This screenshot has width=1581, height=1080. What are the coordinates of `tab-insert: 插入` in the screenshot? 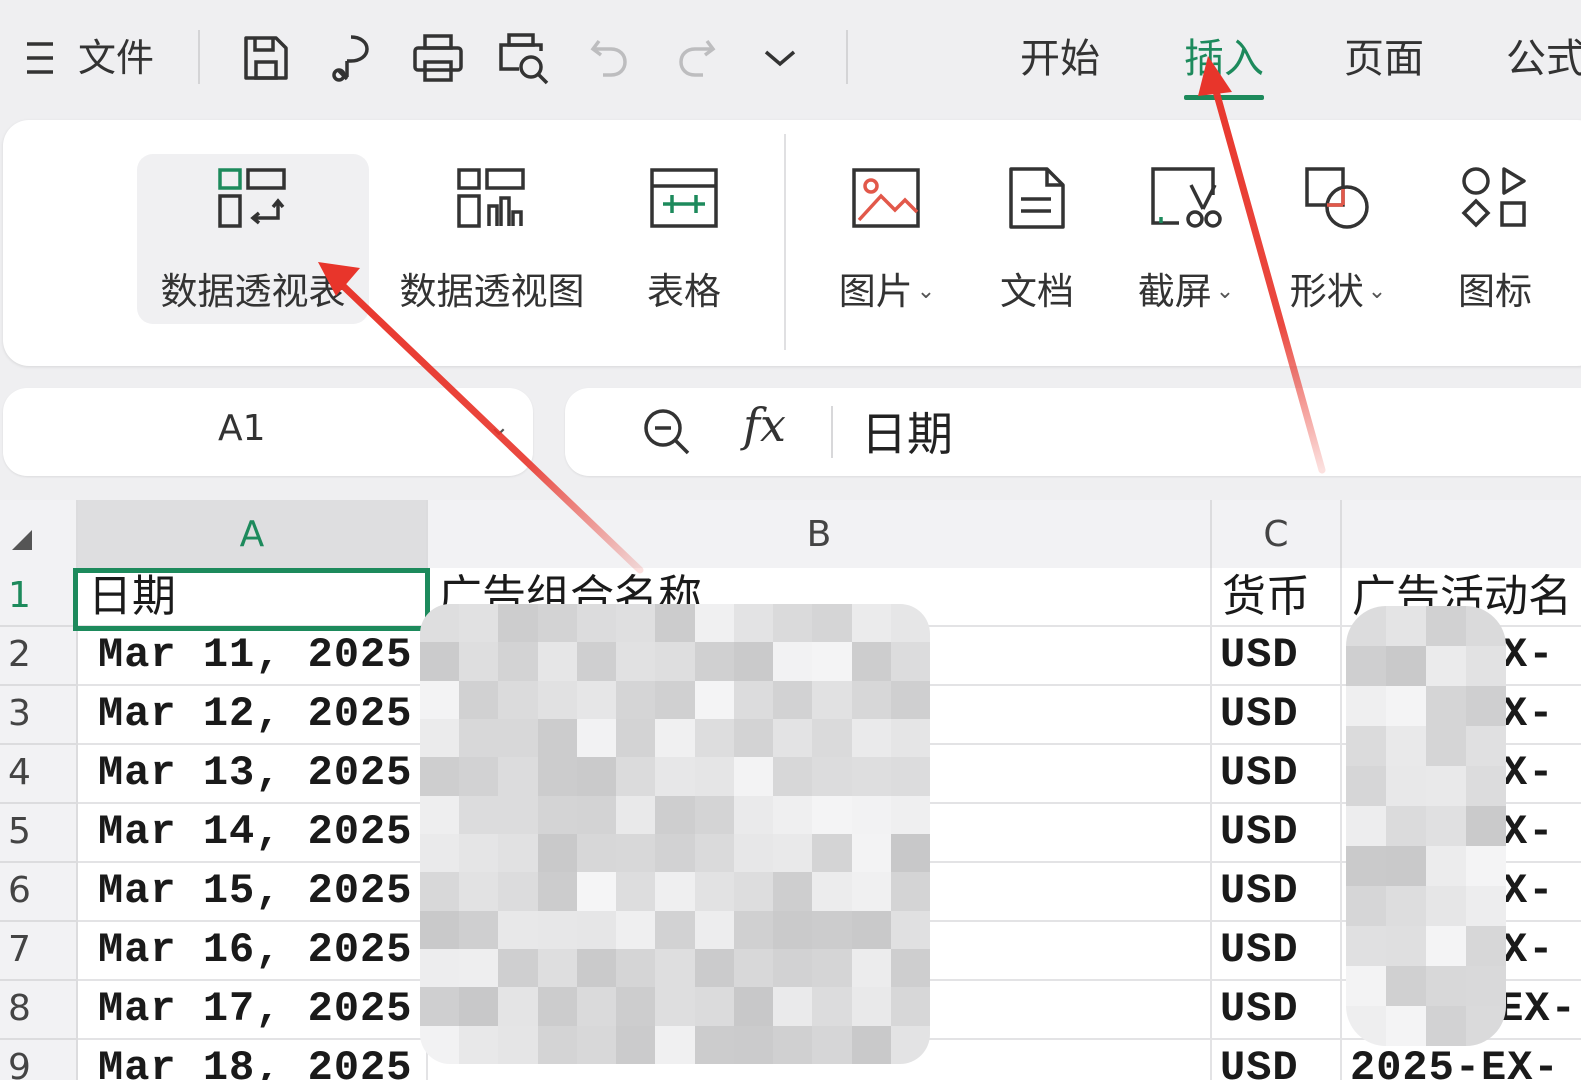 It's located at (1224, 65).